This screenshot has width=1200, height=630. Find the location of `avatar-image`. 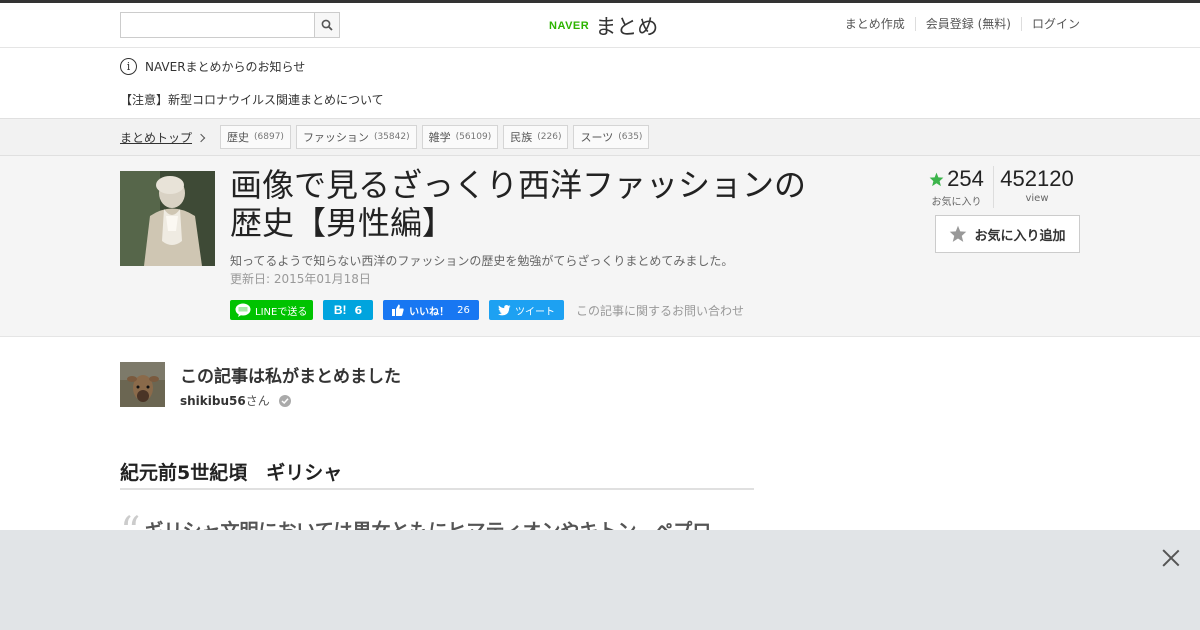

avatar-image is located at coordinates (142, 384).